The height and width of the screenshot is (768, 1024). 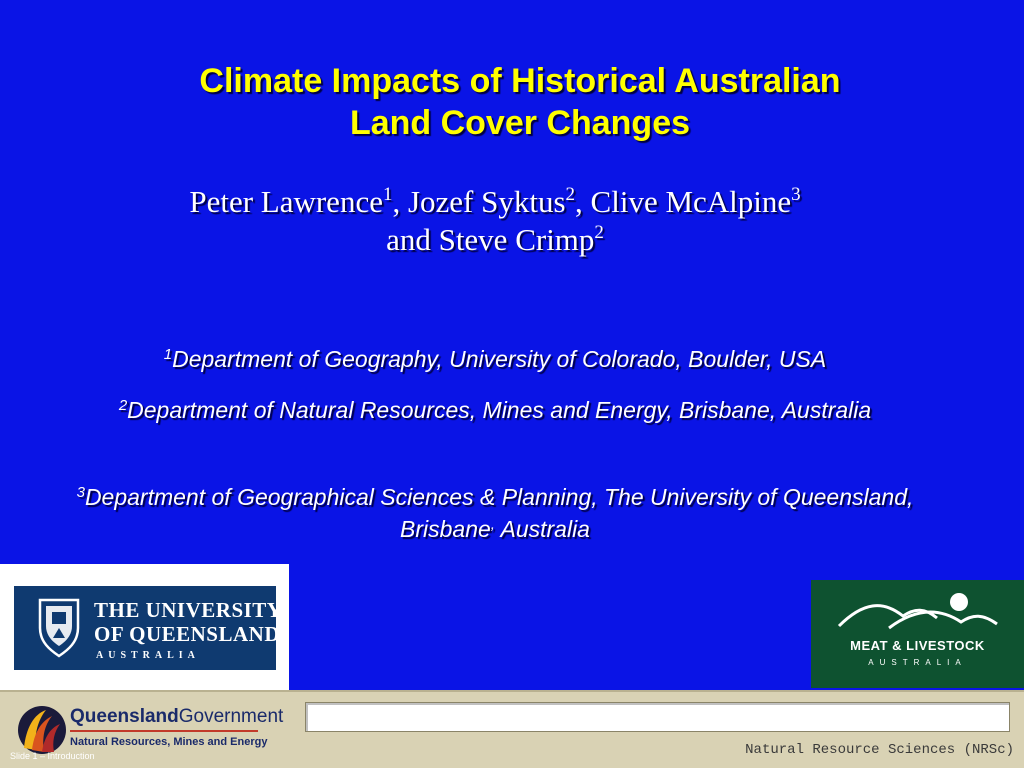 What do you see at coordinates (657, 717) in the screenshot?
I see `footer-text-box` at bounding box center [657, 717].